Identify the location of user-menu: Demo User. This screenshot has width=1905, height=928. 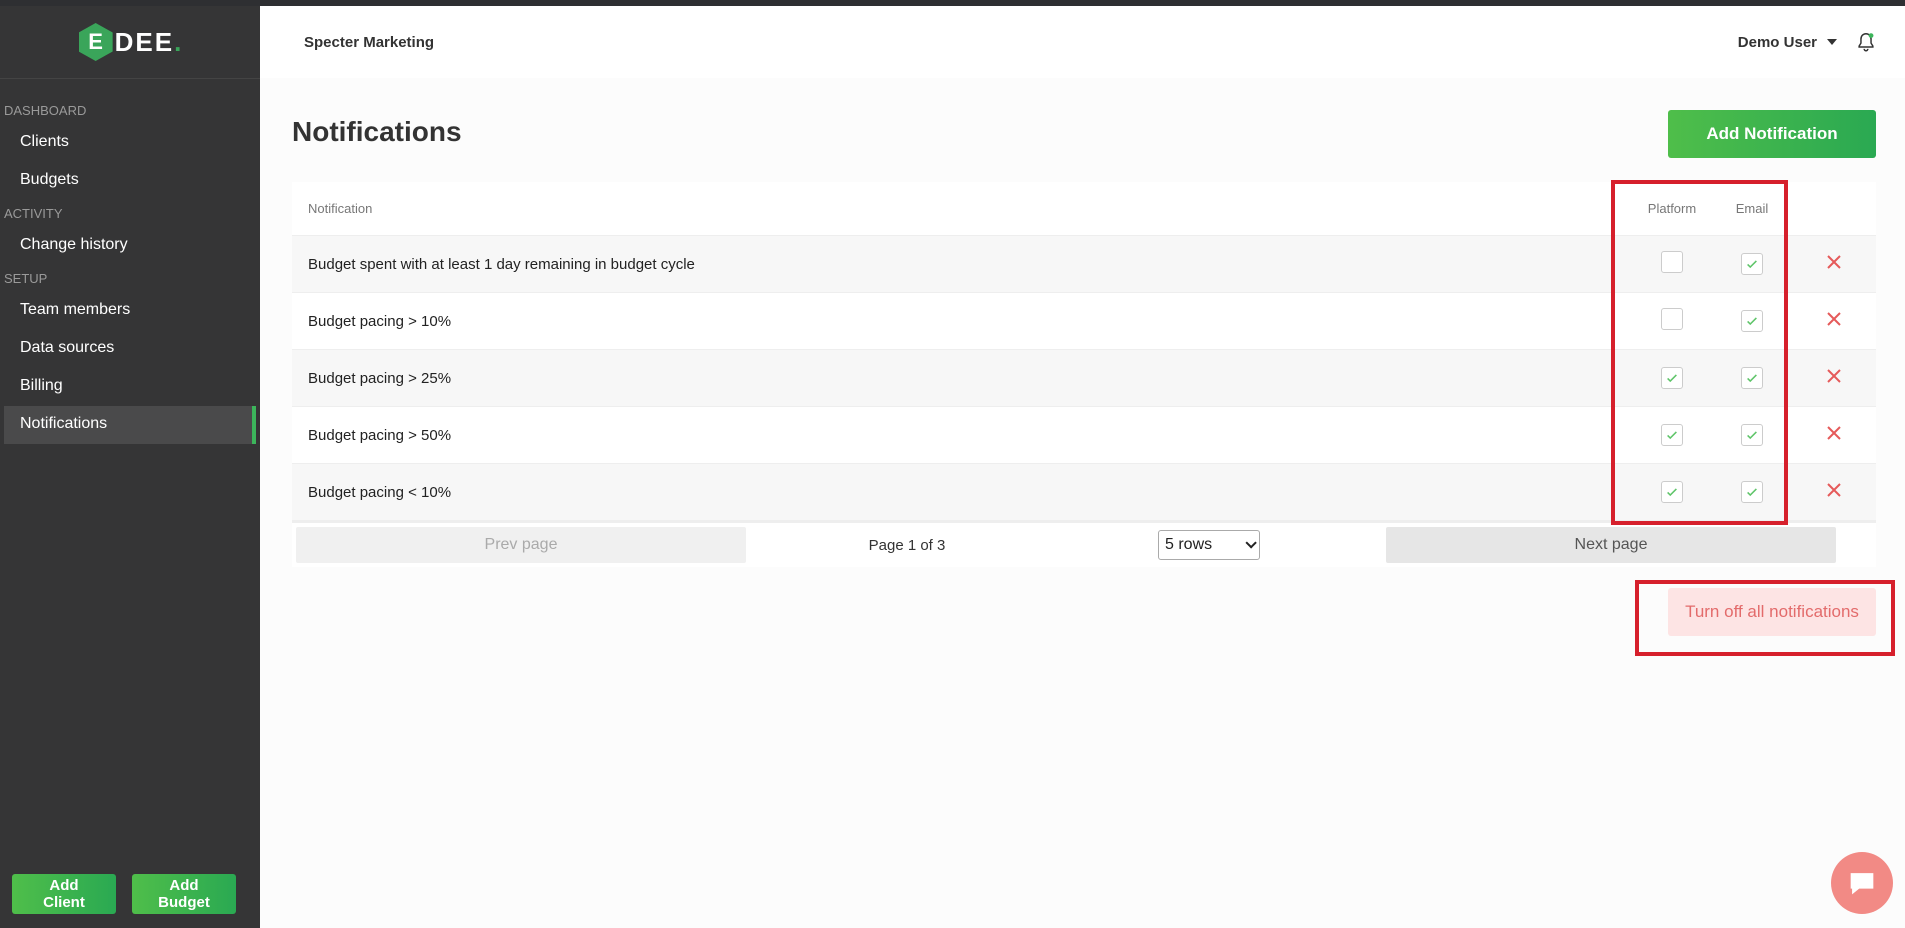
(1787, 42).